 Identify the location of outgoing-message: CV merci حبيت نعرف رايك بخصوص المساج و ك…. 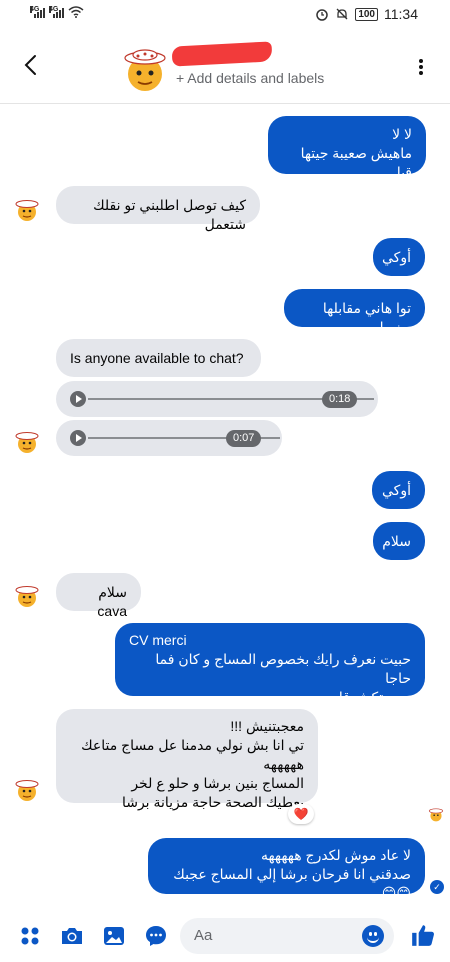
(270, 664).